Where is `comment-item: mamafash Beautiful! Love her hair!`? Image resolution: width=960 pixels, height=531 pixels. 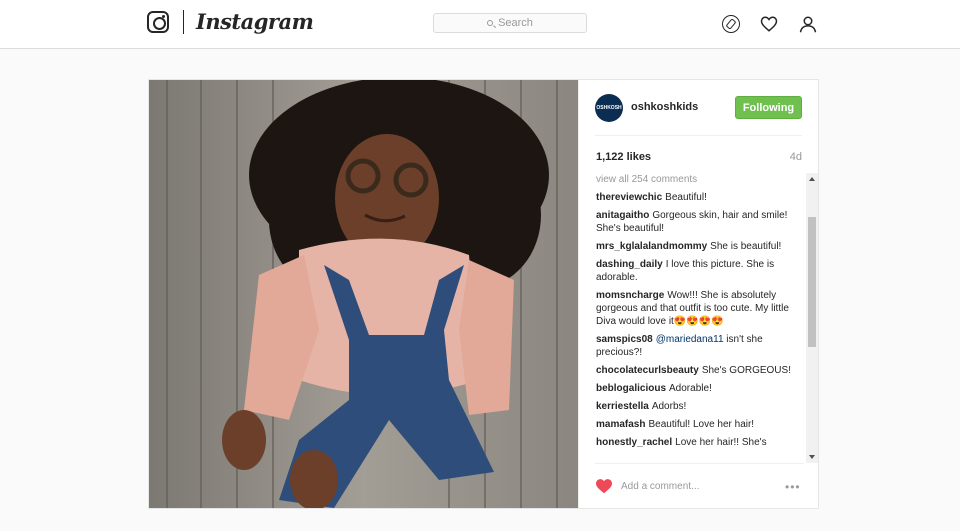 comment-item: mamafash Beautiful! Love her hair! is located at coordinates (702, 424).